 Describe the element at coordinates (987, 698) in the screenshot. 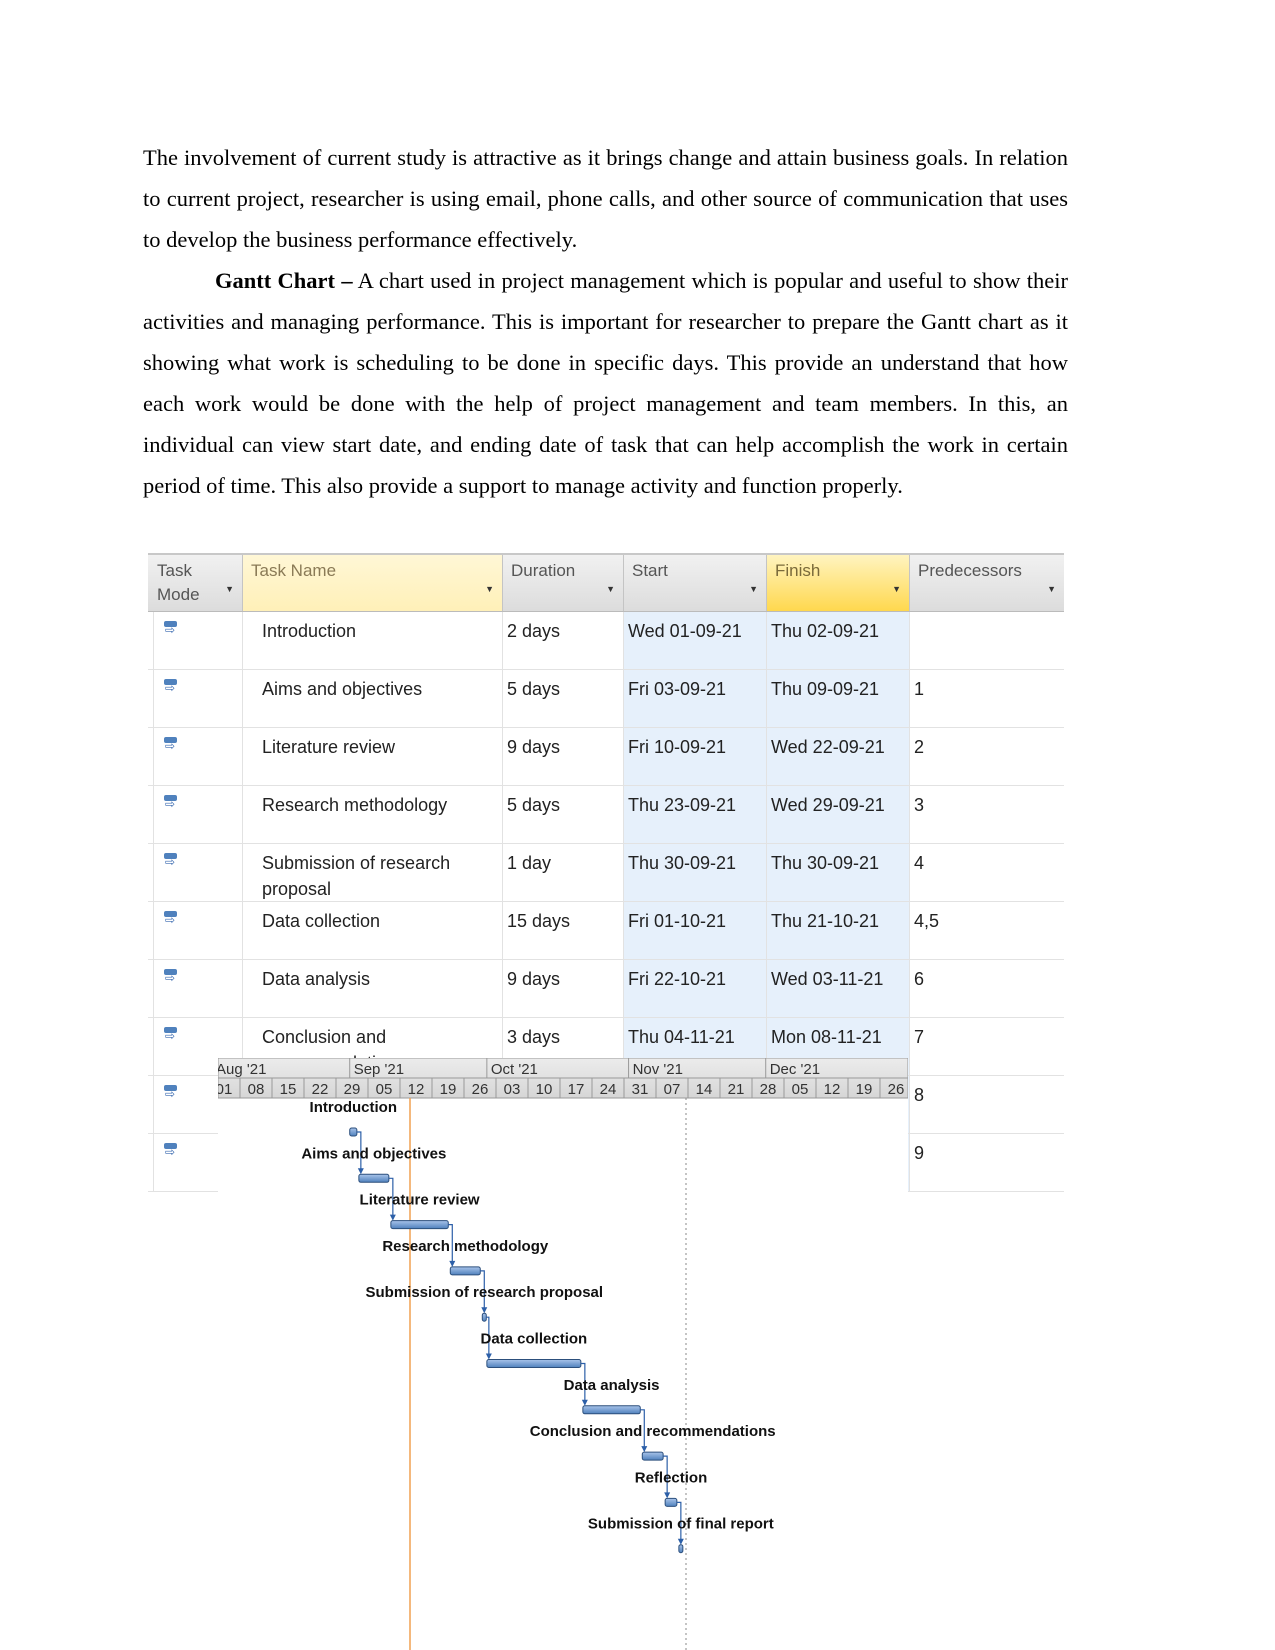

I see `predecessors-cell: 1` at that location.